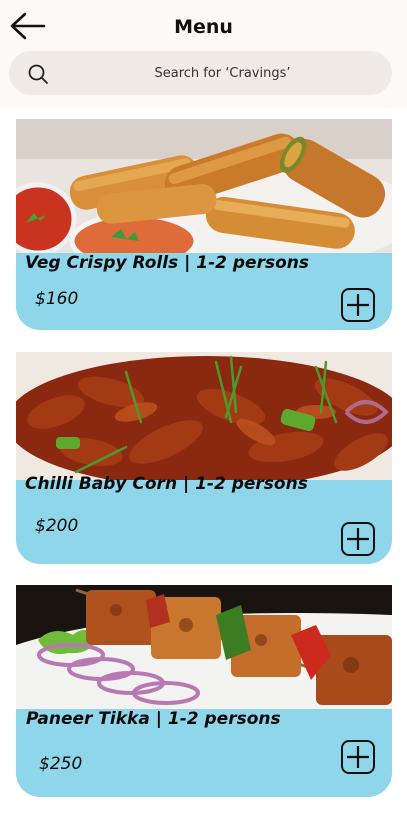  I want to click on food-photo-paneer-tikka, so click(204, 647).